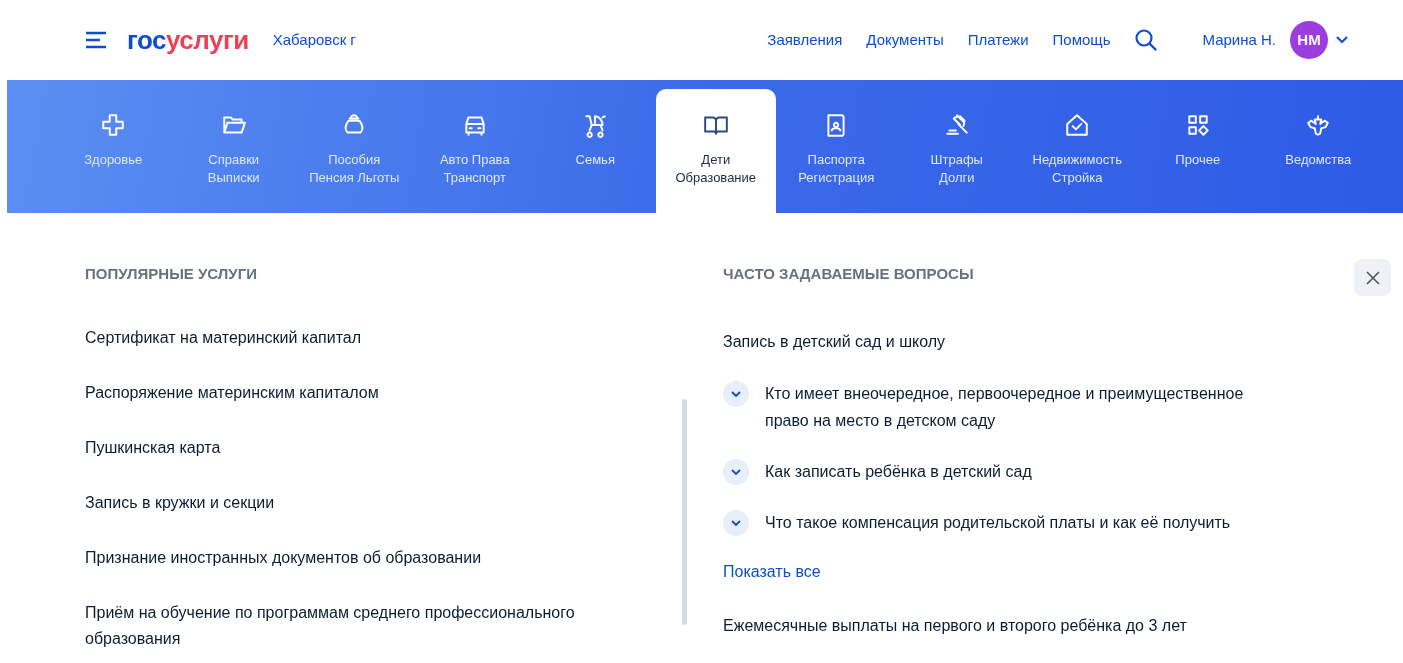  What do you see at coordinates (1025, 471) in the screenshot?
I see `faq-question: Как записать ребёнка в детский сад` at bounding box center [1025, 471].